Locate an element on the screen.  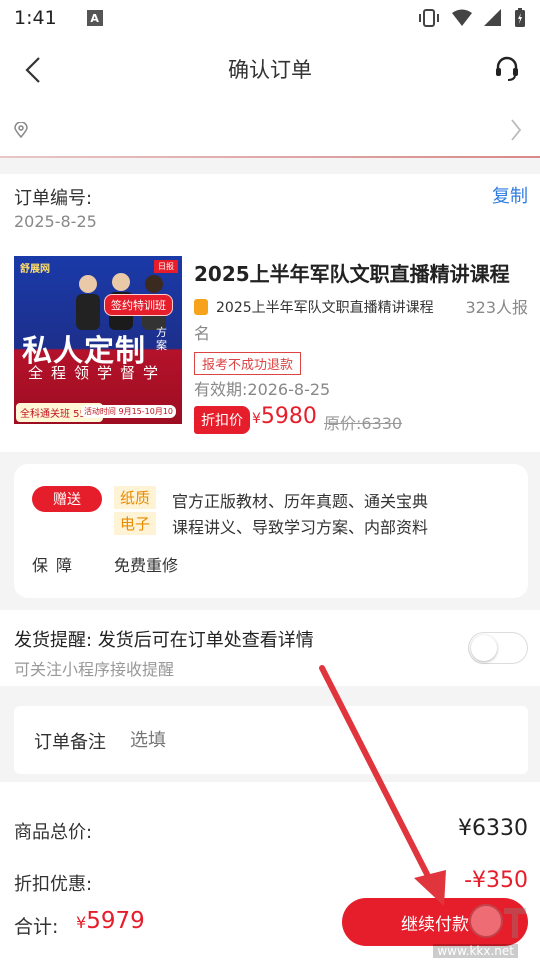
location-pin-icon is located at coordinates (21, 130).